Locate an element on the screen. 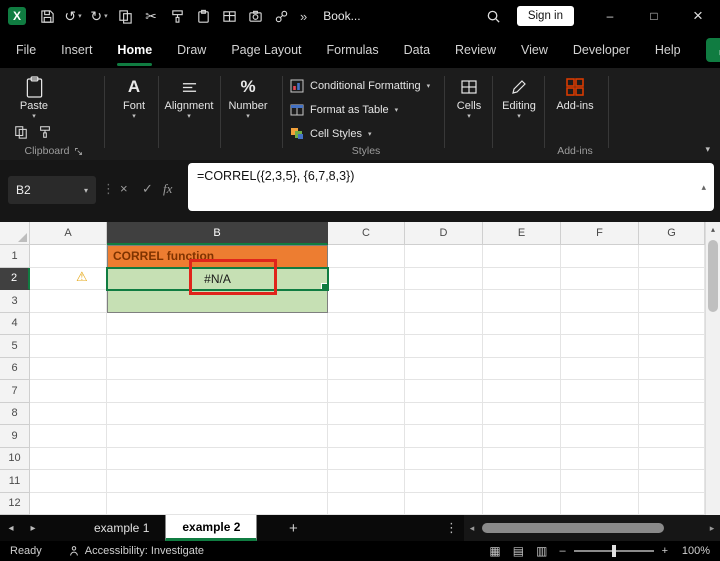 Image resolution: width=720 pixels, height=561 pixels. cell-A3 is located at coordinates (68, 301).